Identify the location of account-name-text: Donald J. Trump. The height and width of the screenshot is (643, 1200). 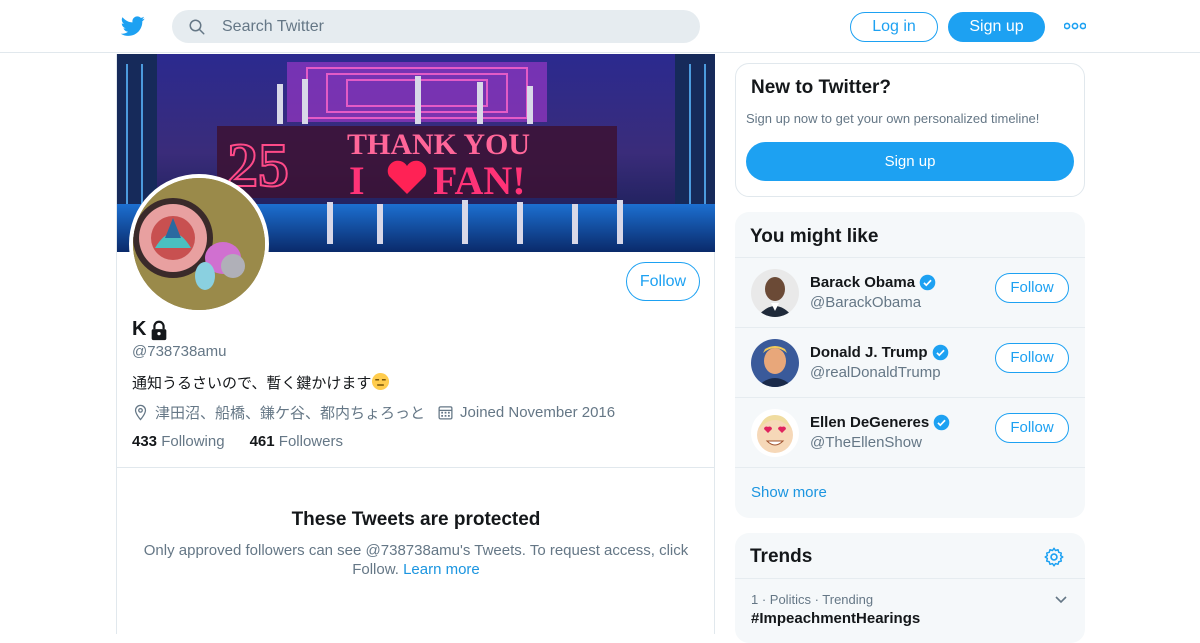
(869, 352).